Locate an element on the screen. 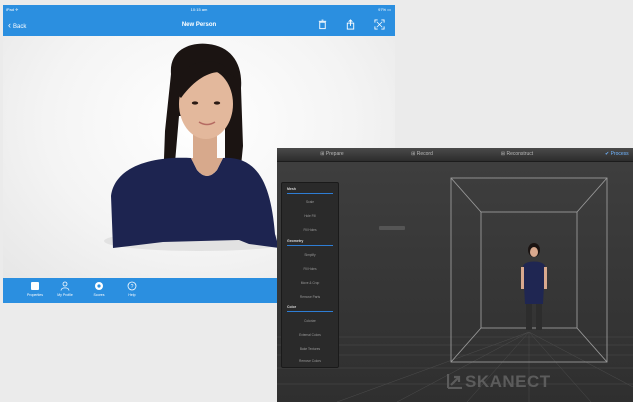 The image size is (633, 402). skanect-logo-icon is located at coordinates (454, 381).